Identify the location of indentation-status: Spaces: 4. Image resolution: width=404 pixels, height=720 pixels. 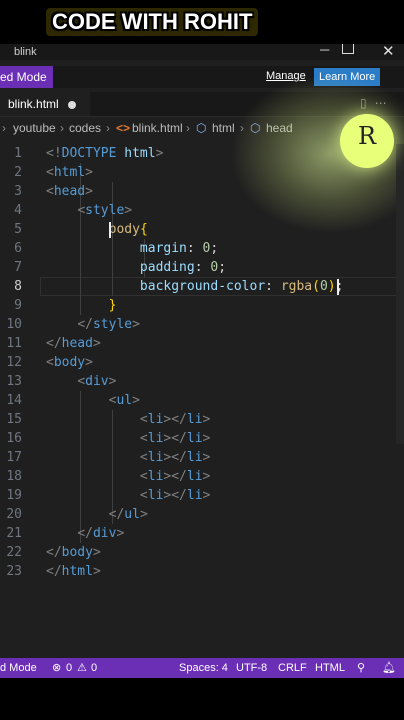
(203, 668).